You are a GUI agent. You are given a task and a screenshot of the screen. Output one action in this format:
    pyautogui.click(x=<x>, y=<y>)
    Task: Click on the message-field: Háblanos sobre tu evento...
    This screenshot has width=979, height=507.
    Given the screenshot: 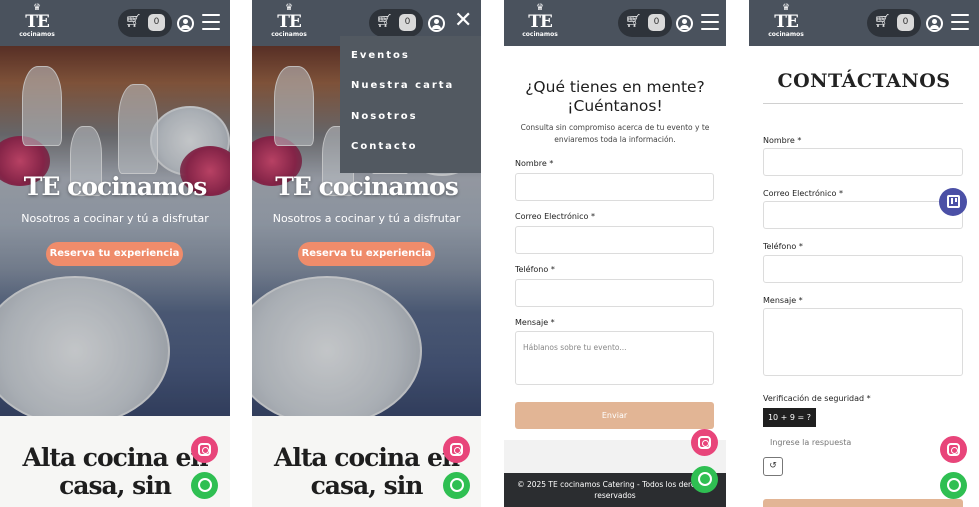 What is the action you would take?
    pyautogui.click(x=614, y=358)
    